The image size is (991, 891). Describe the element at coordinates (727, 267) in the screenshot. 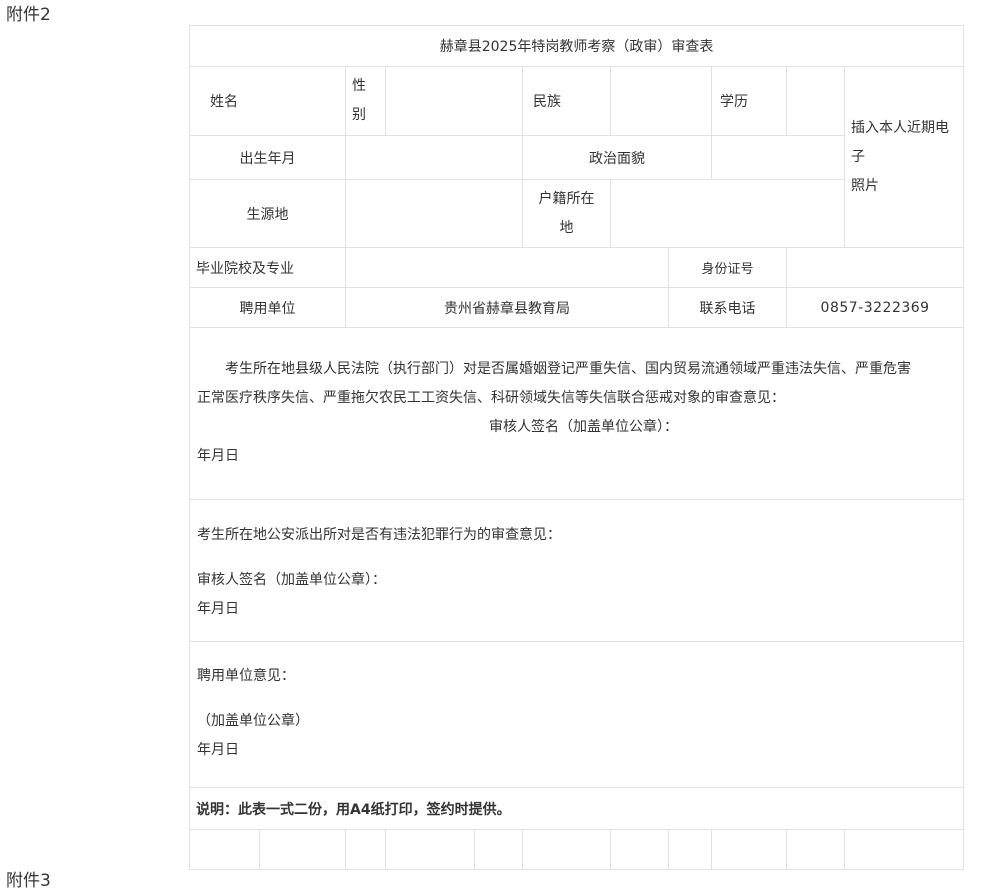

I see `id-number-label: 身份证号` at that location.